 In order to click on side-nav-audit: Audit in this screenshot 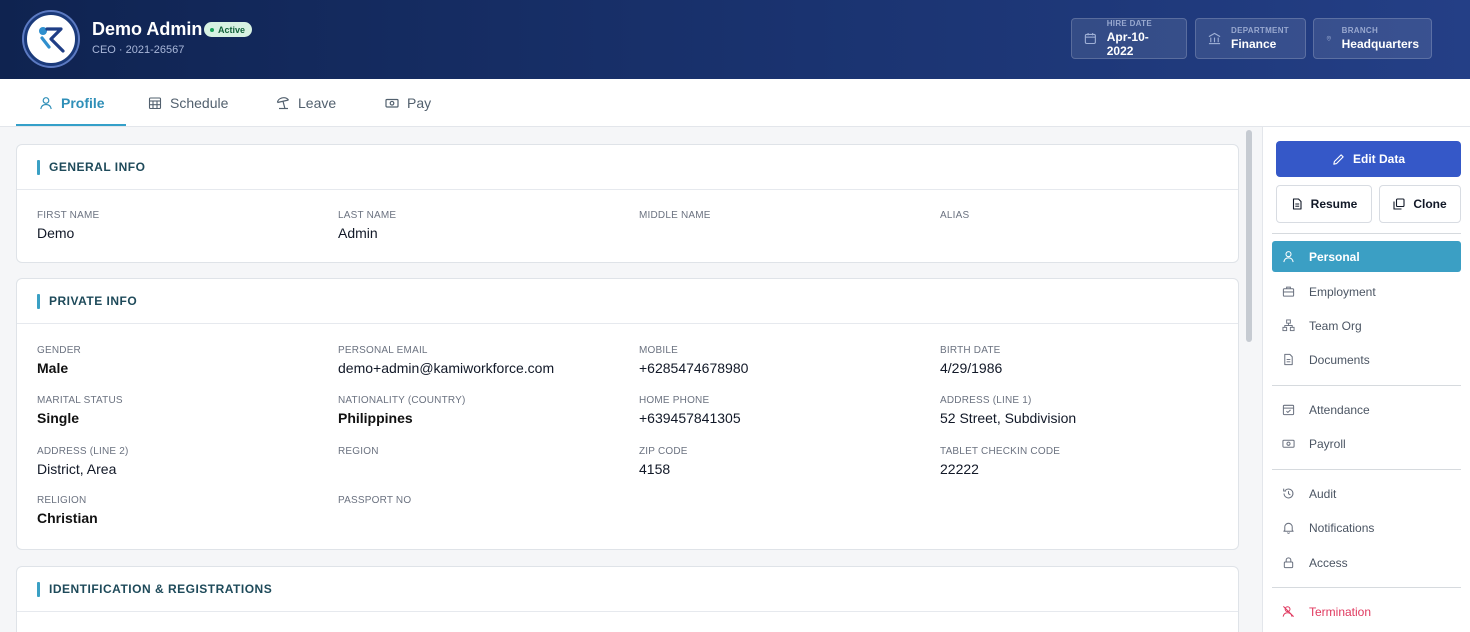, I will do `click(1366, 493)`.